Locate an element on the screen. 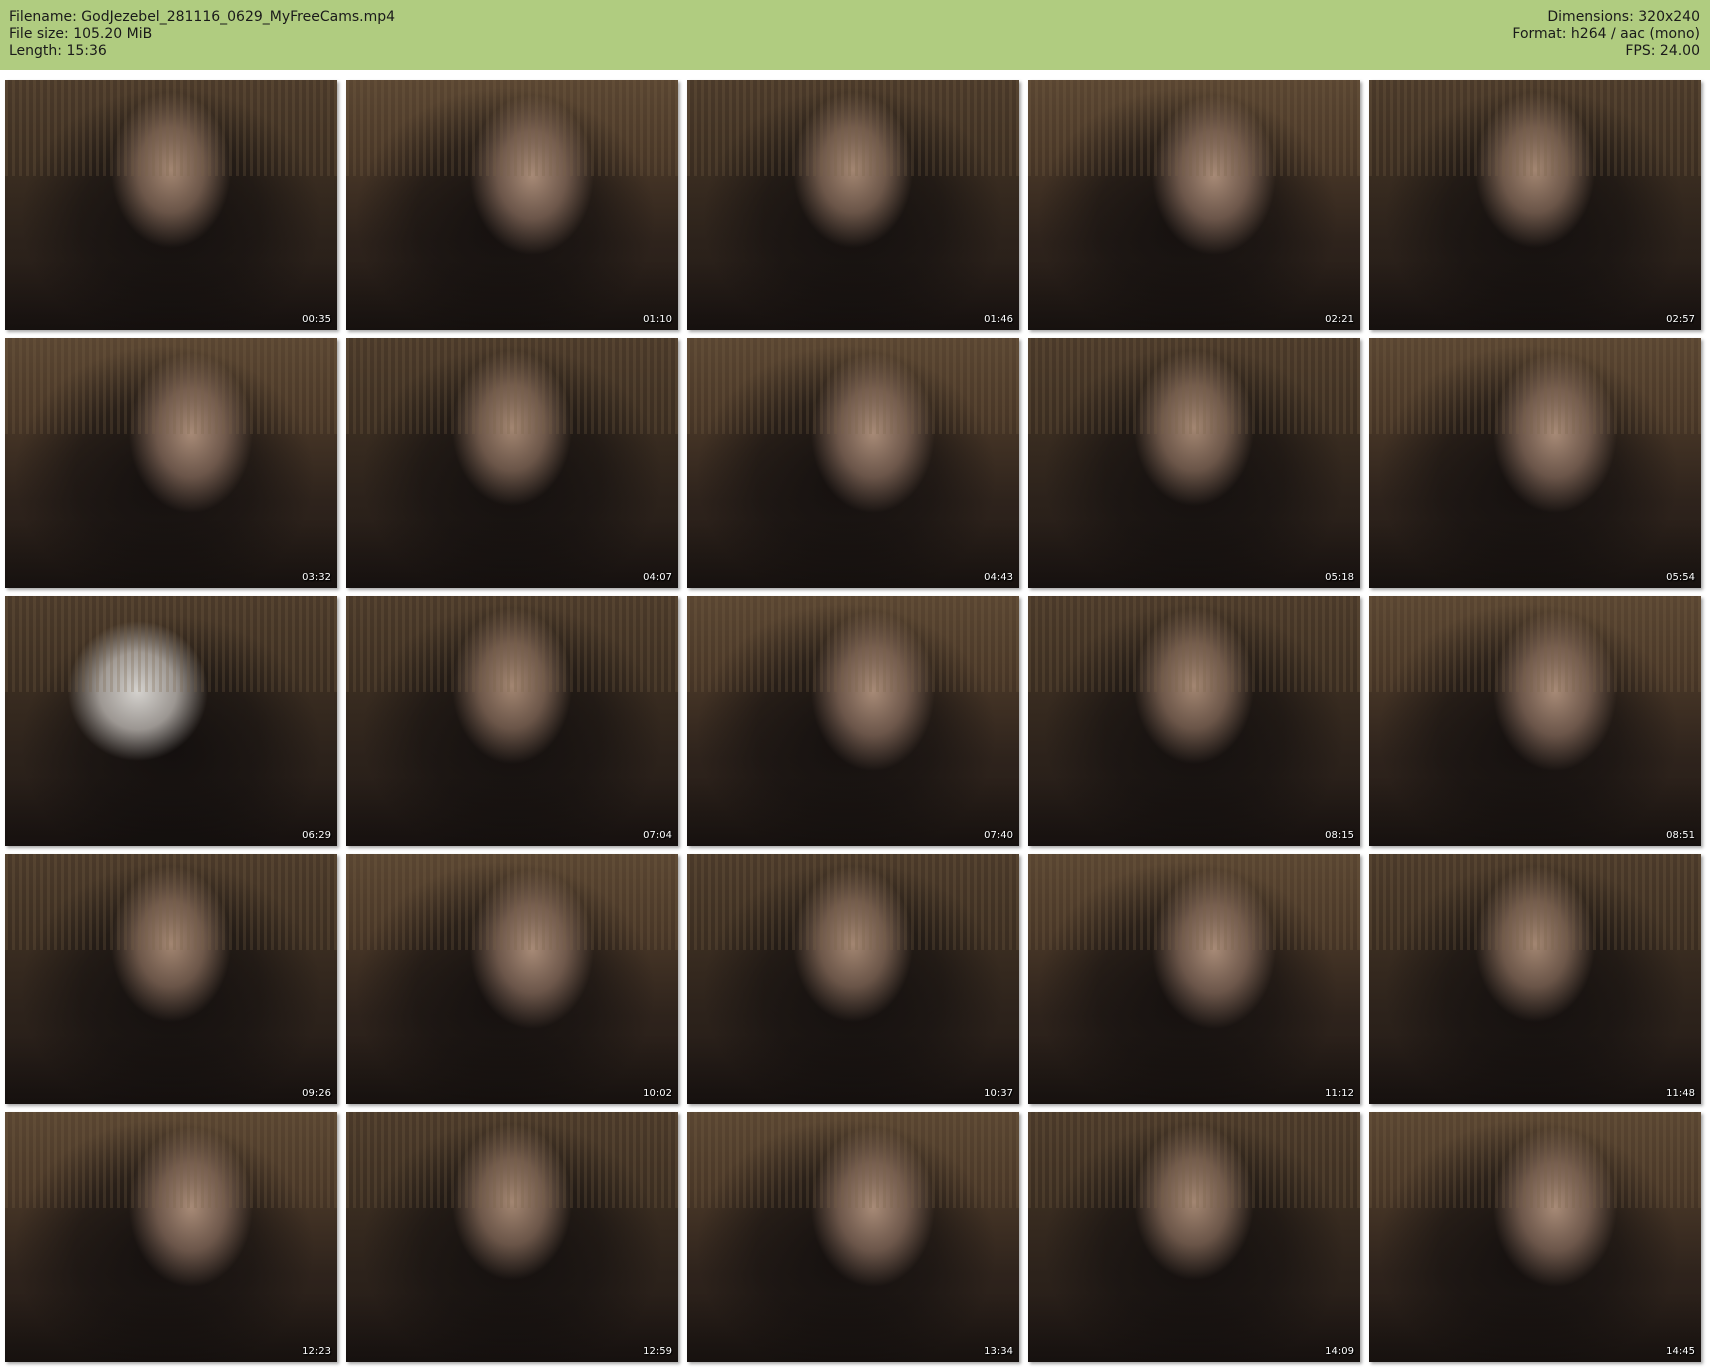 The image size is (1710, 1370). thumbnail: 05:18 is located at coordinates (1194, 463).